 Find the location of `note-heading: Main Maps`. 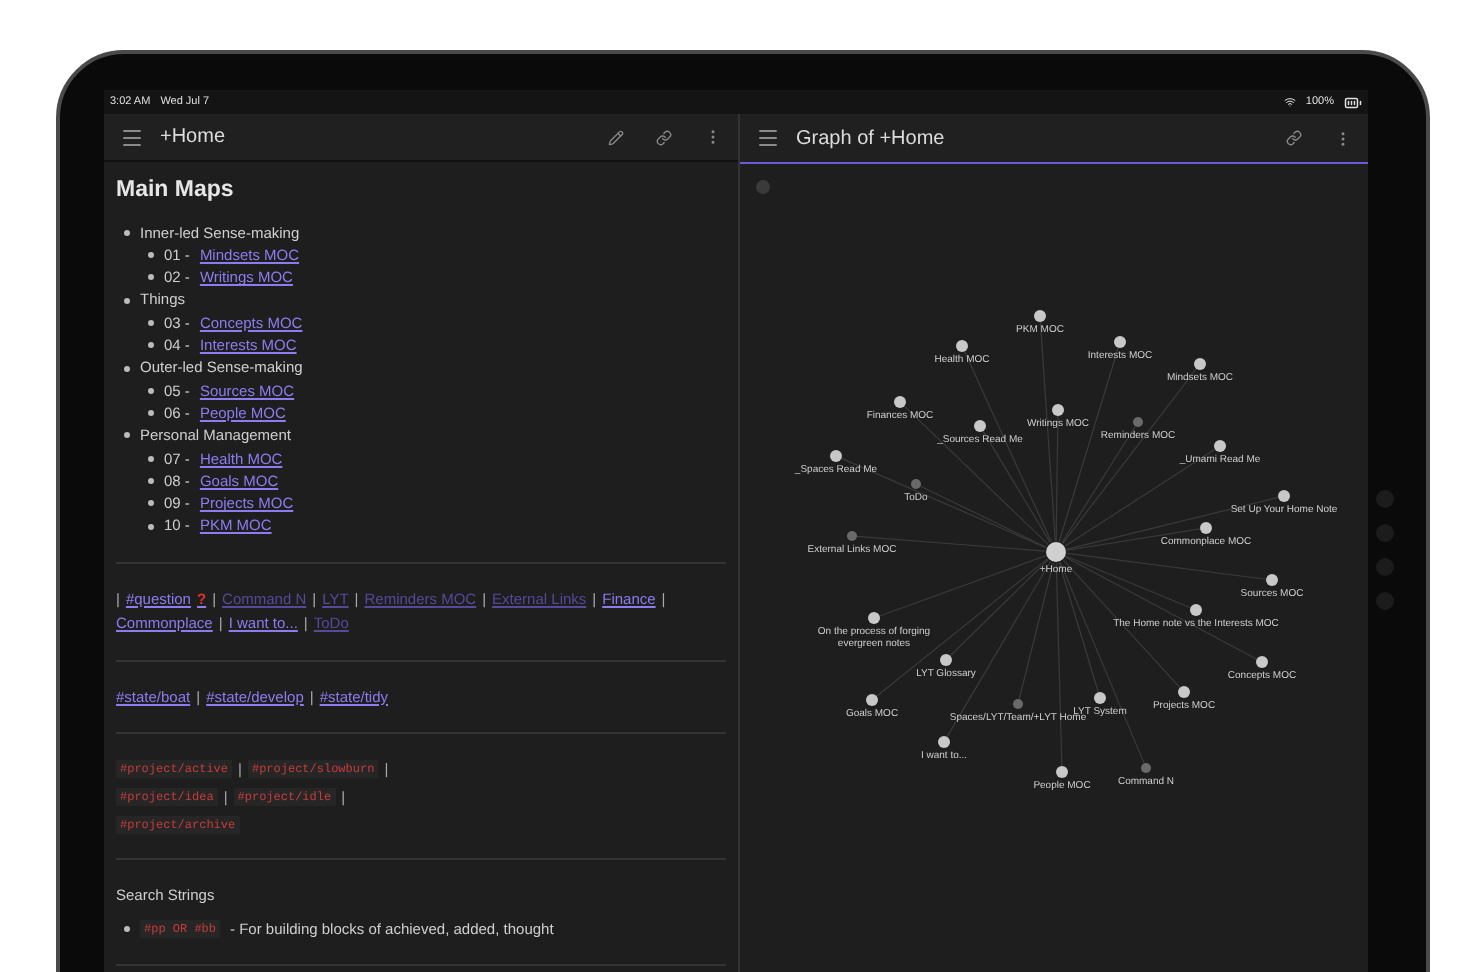

note-heading: Main Maps is located at coordinates (176, 191).